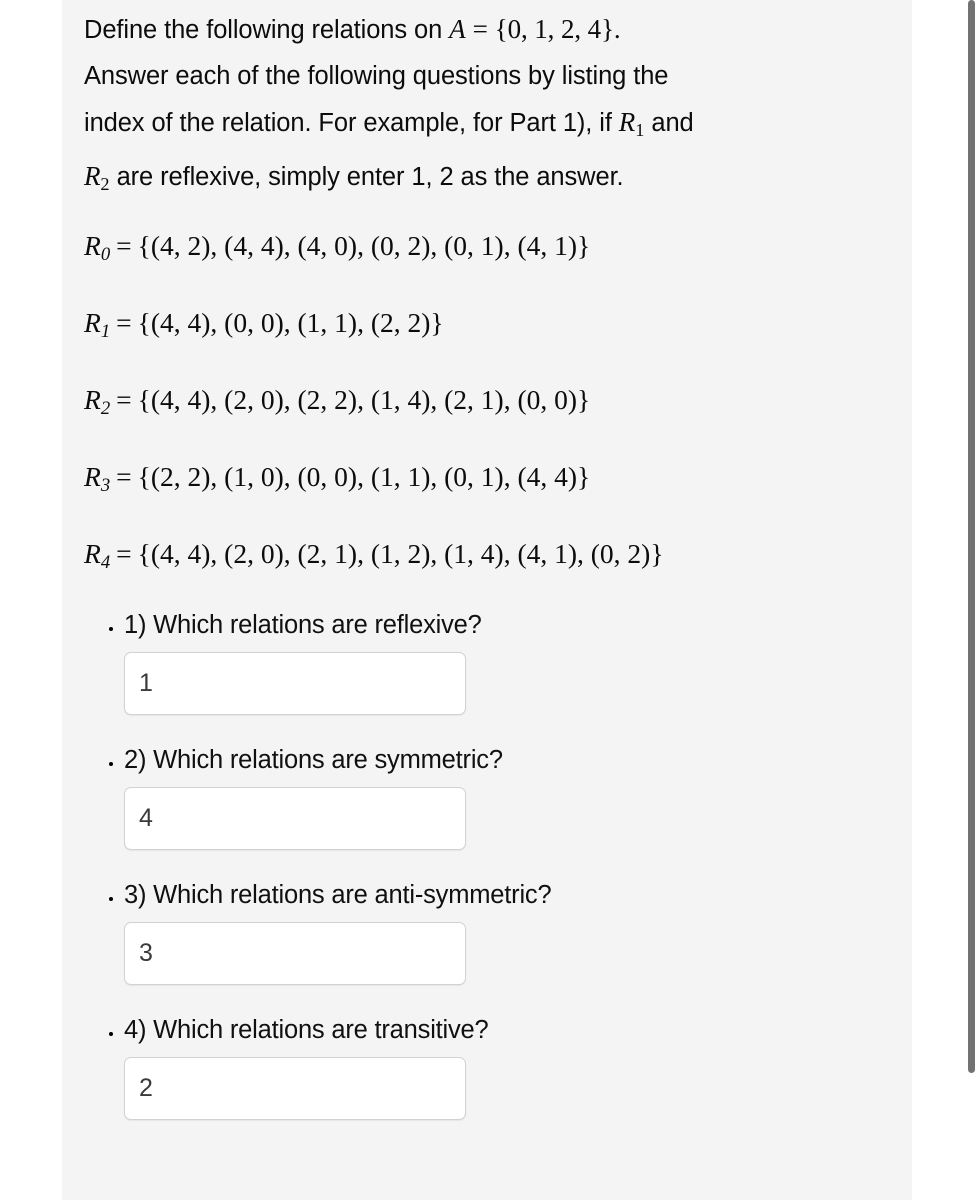 The height and width of the screenshot is (1200, 980). Describe the element at coordinates (105, 332) in the screenshot. I see `relation-index: 1` at that location.